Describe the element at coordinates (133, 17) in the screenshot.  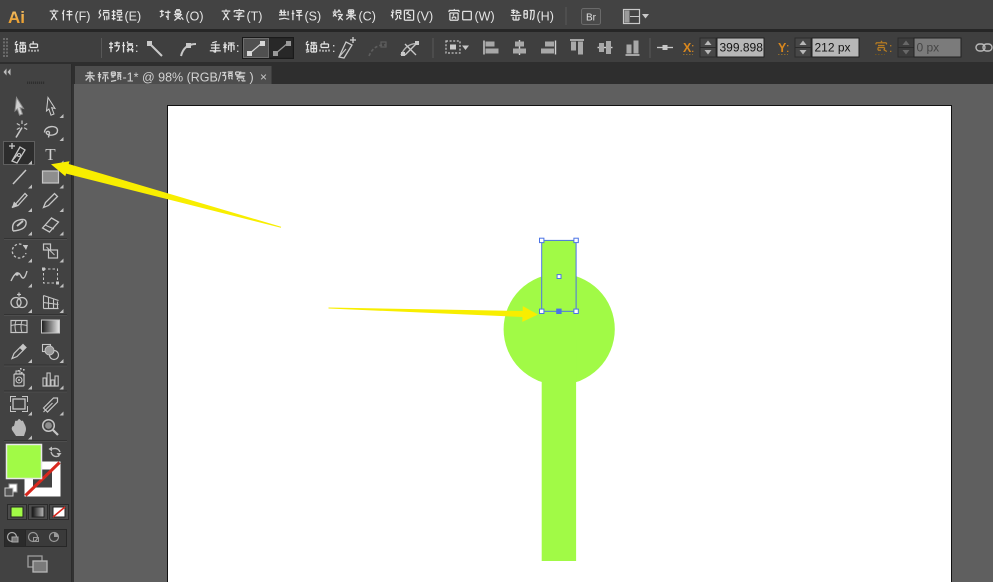
I see `svg-text: (E)` at that location.